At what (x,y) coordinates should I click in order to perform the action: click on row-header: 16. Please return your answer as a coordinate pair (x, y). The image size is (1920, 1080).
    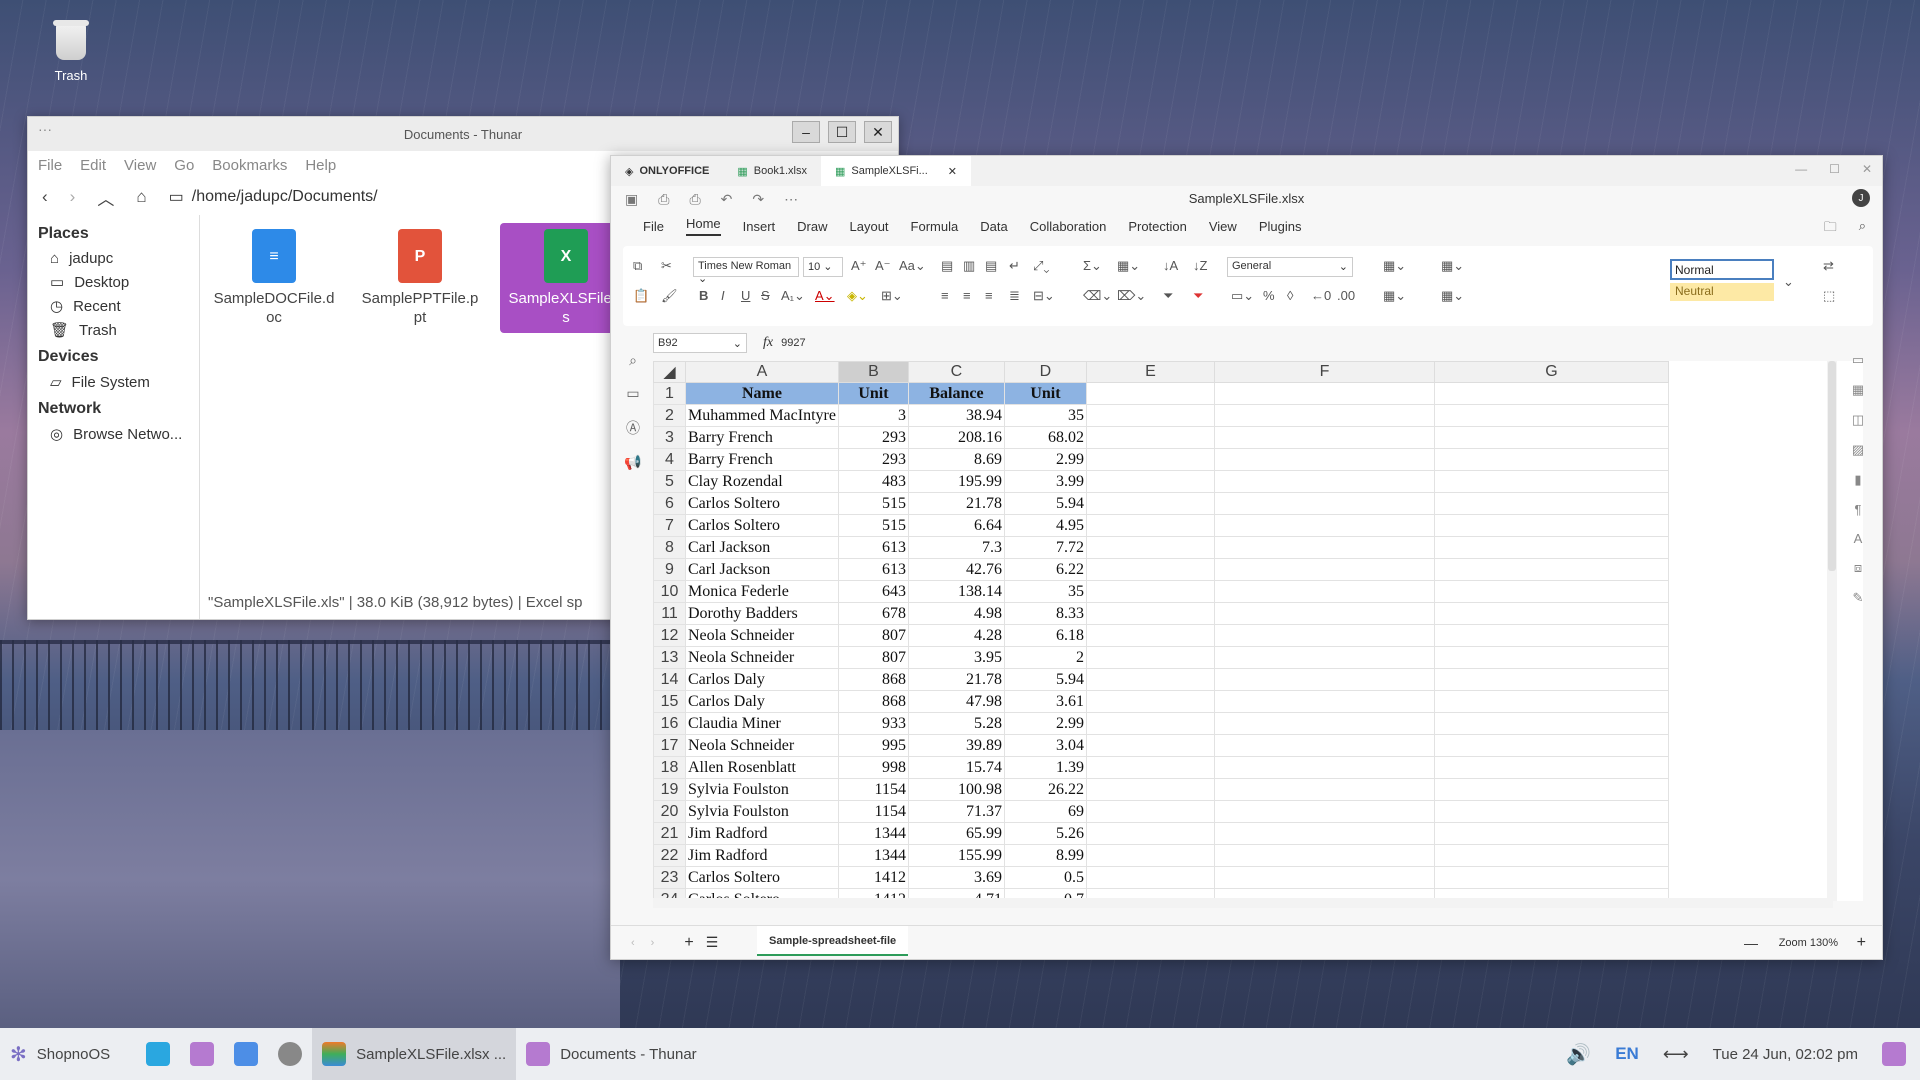
    Looking at the image, I should click on (669, 723).